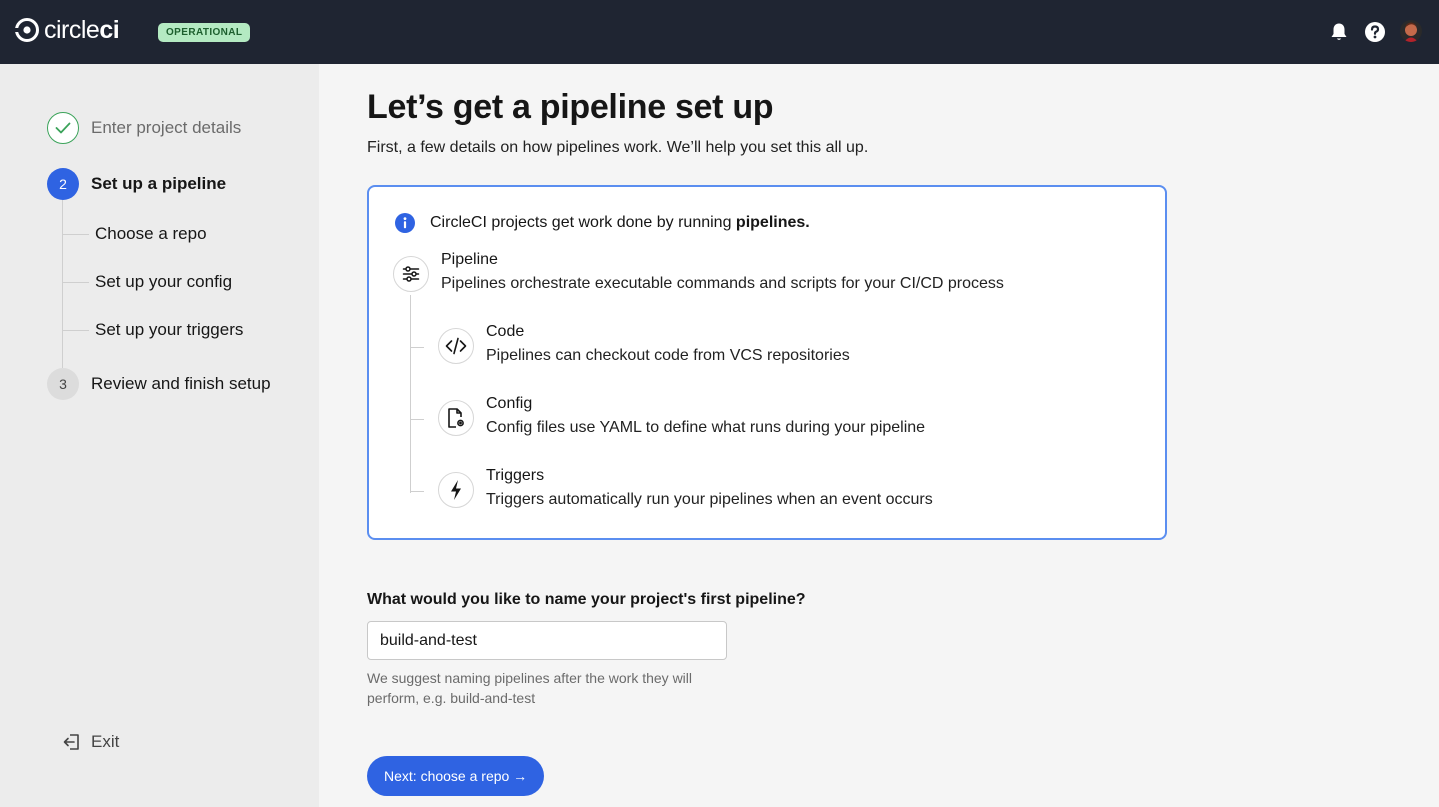 This screenshot has height=807, width=1439. Describe the element at coordinates (1375, 32) in the screenshot. I see `help-icon` at that location.